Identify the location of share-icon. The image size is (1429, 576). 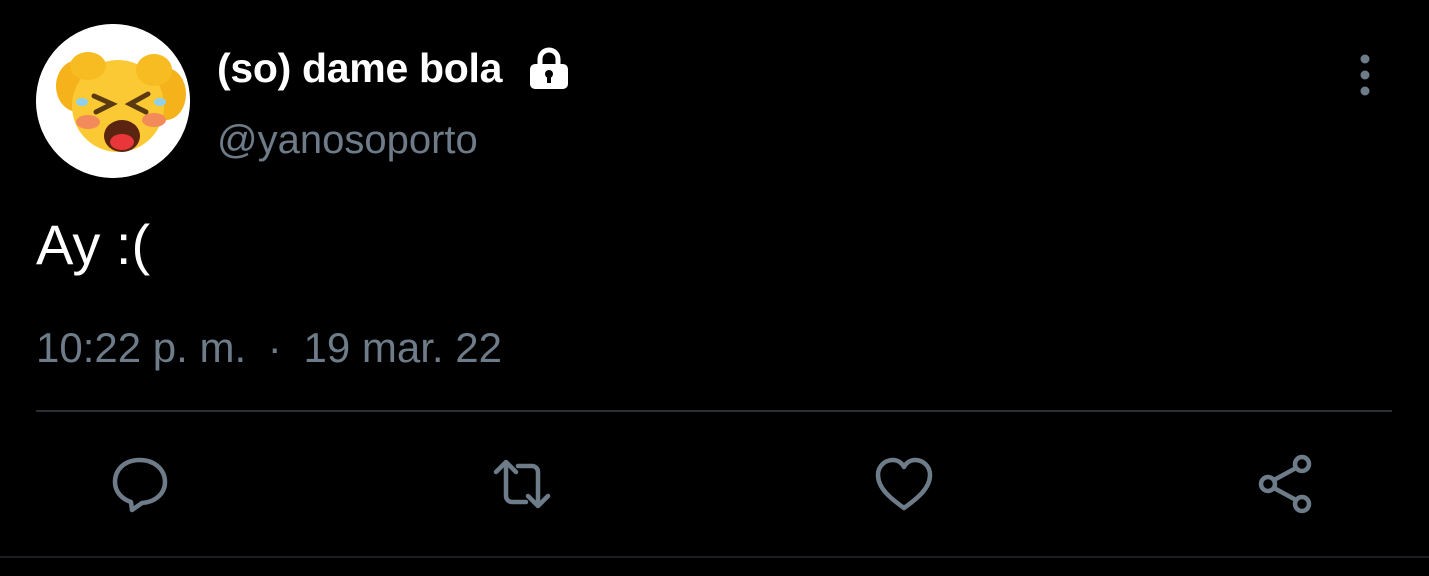
(1285, 484).